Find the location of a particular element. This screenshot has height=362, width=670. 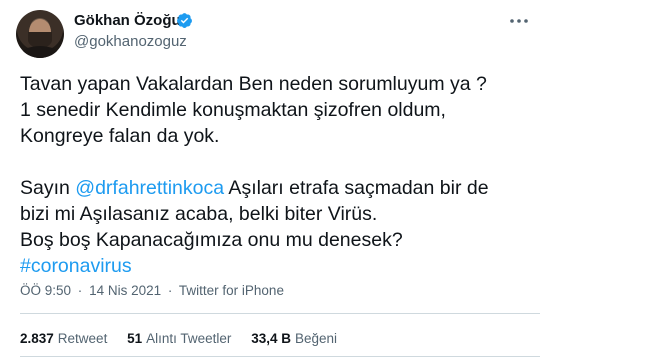

retweets-stat: 2.837 Retweet is located at coordinates (63, 338).